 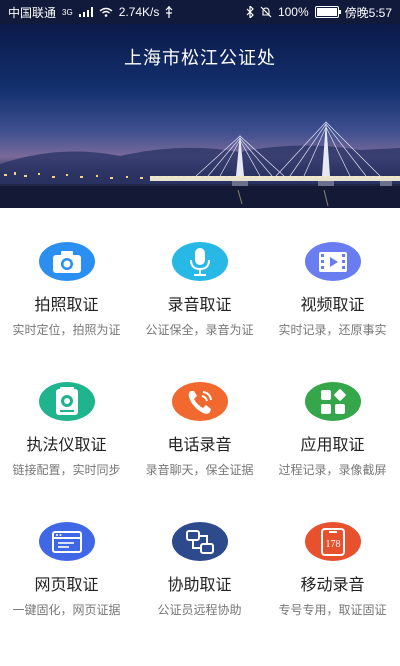 I want to click on mobile-number-badge: 178, so click(x=332, y=544).